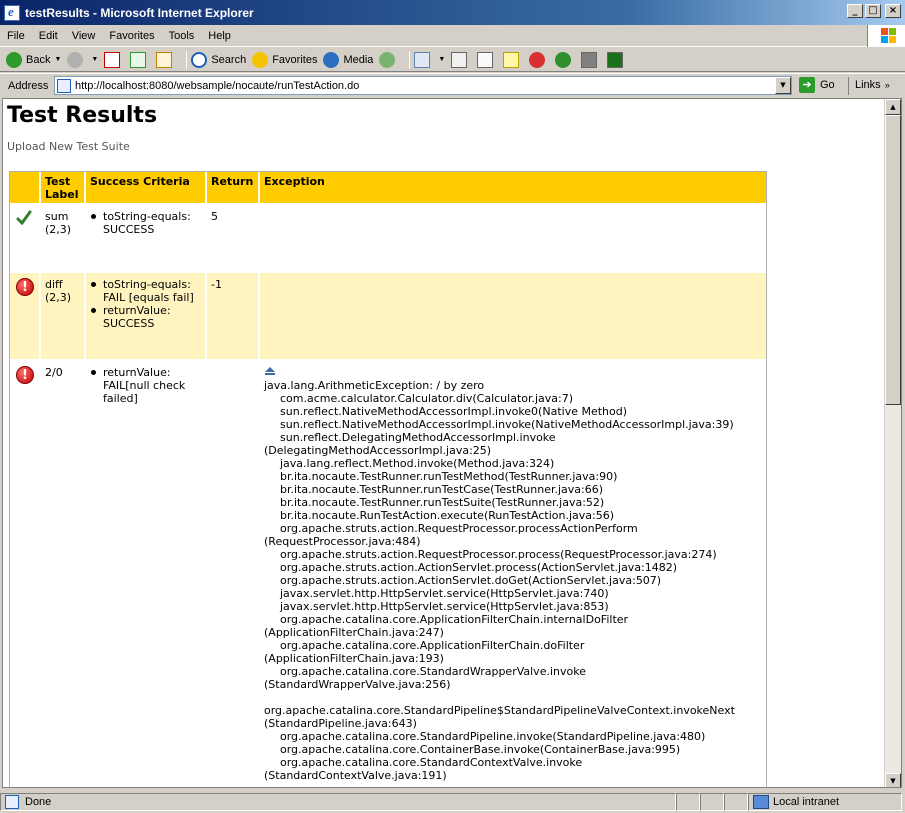  I want to click on history-icon, so click(387, 59).